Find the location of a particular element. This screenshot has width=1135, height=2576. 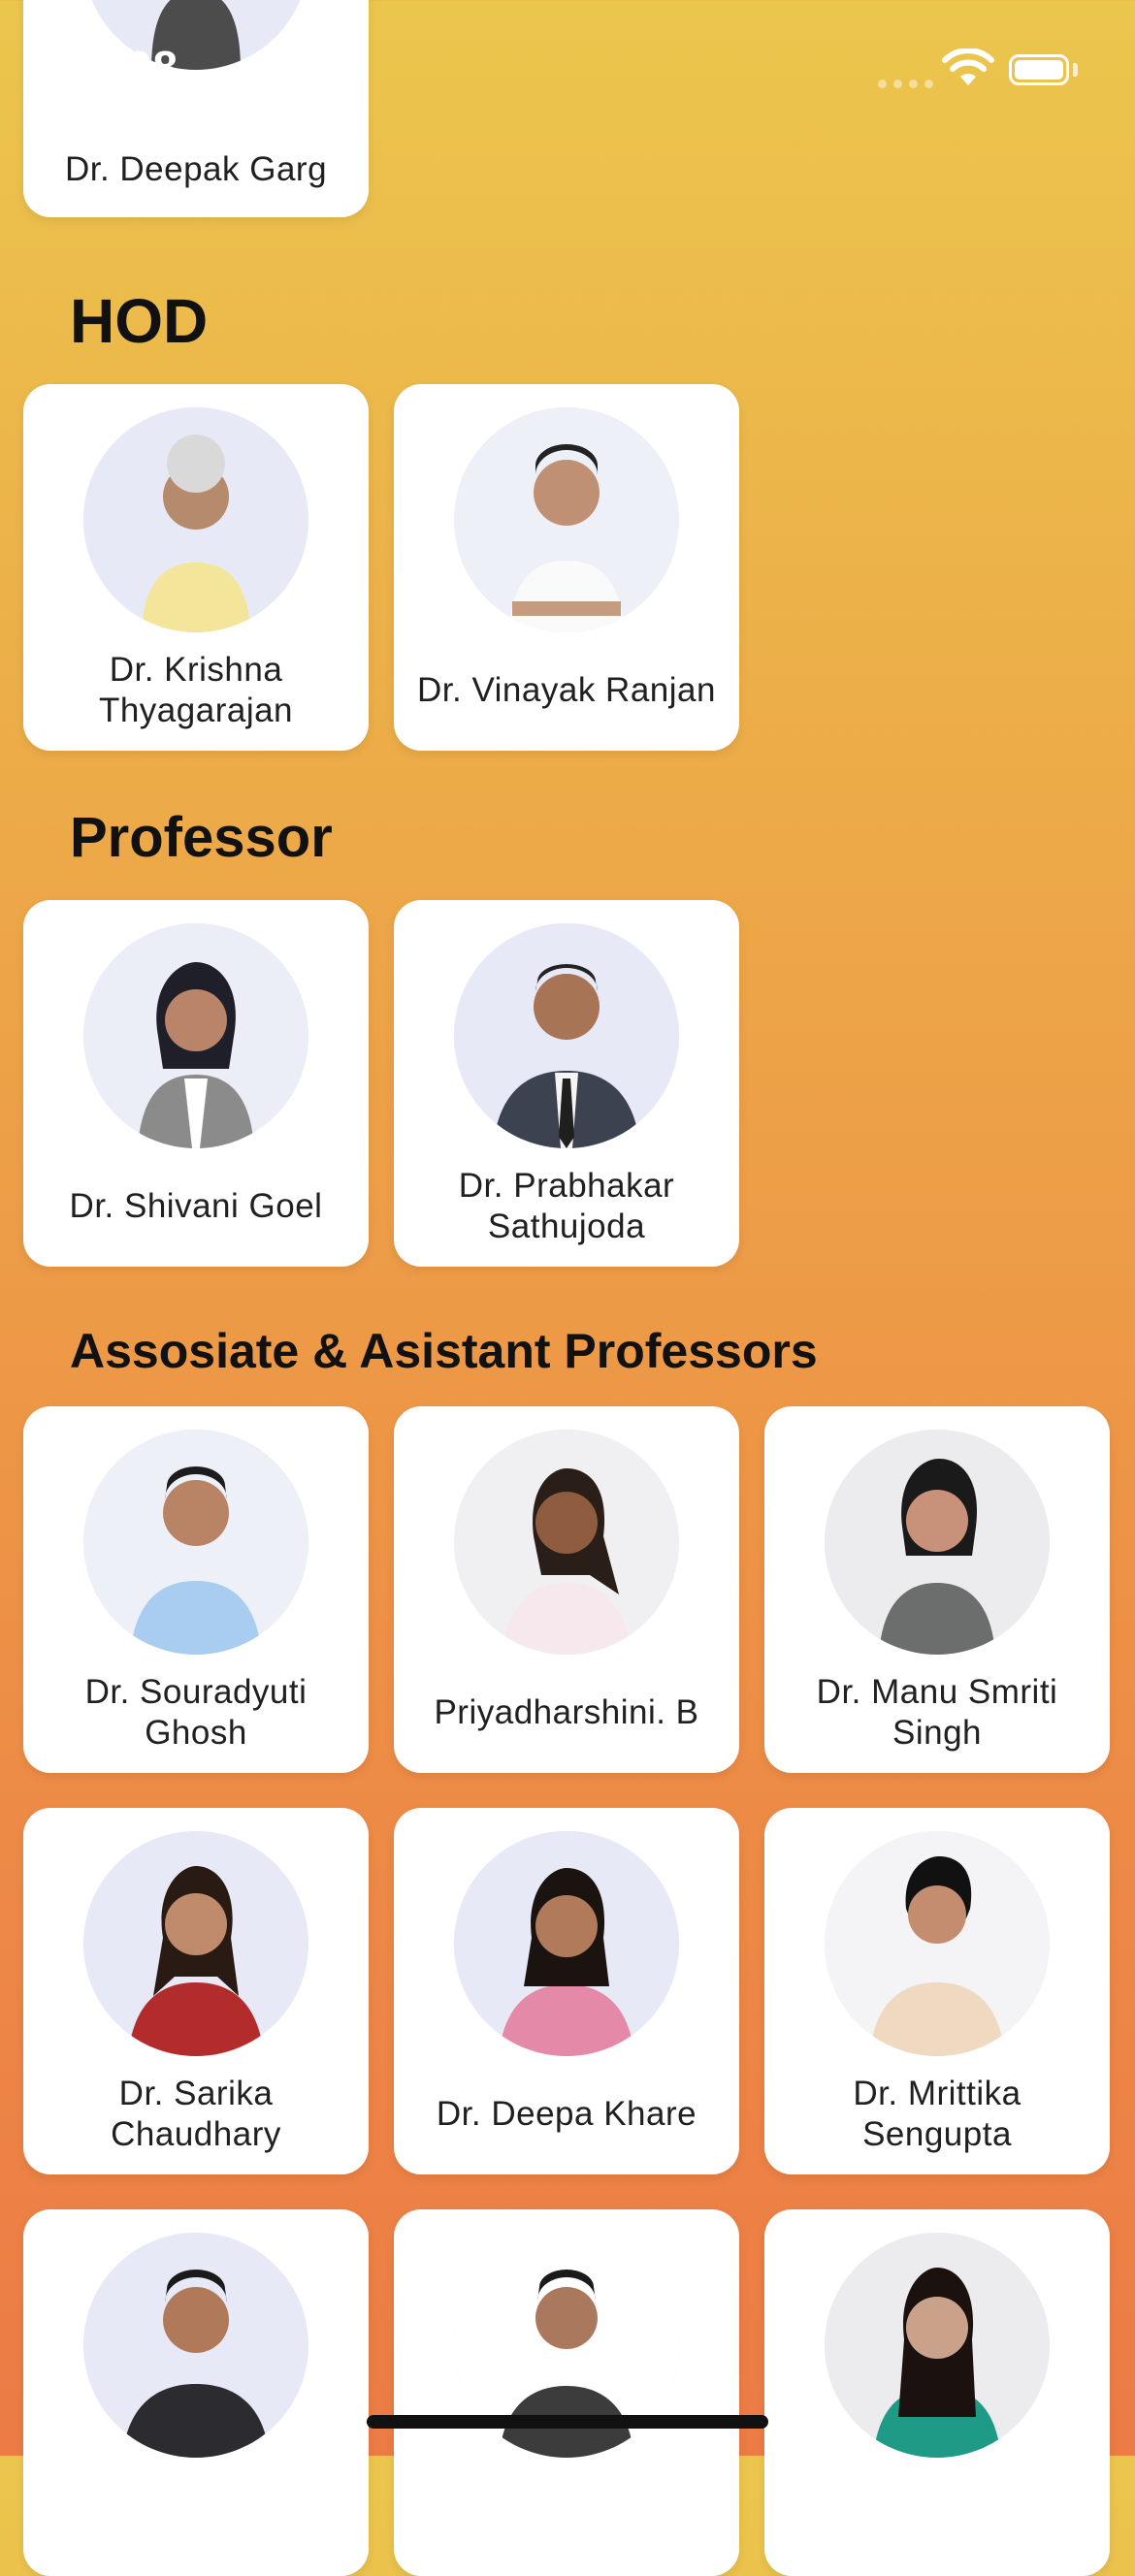

faculty-card: Dr. Sarika Chaudhary is located at coordinates (196, 1991).